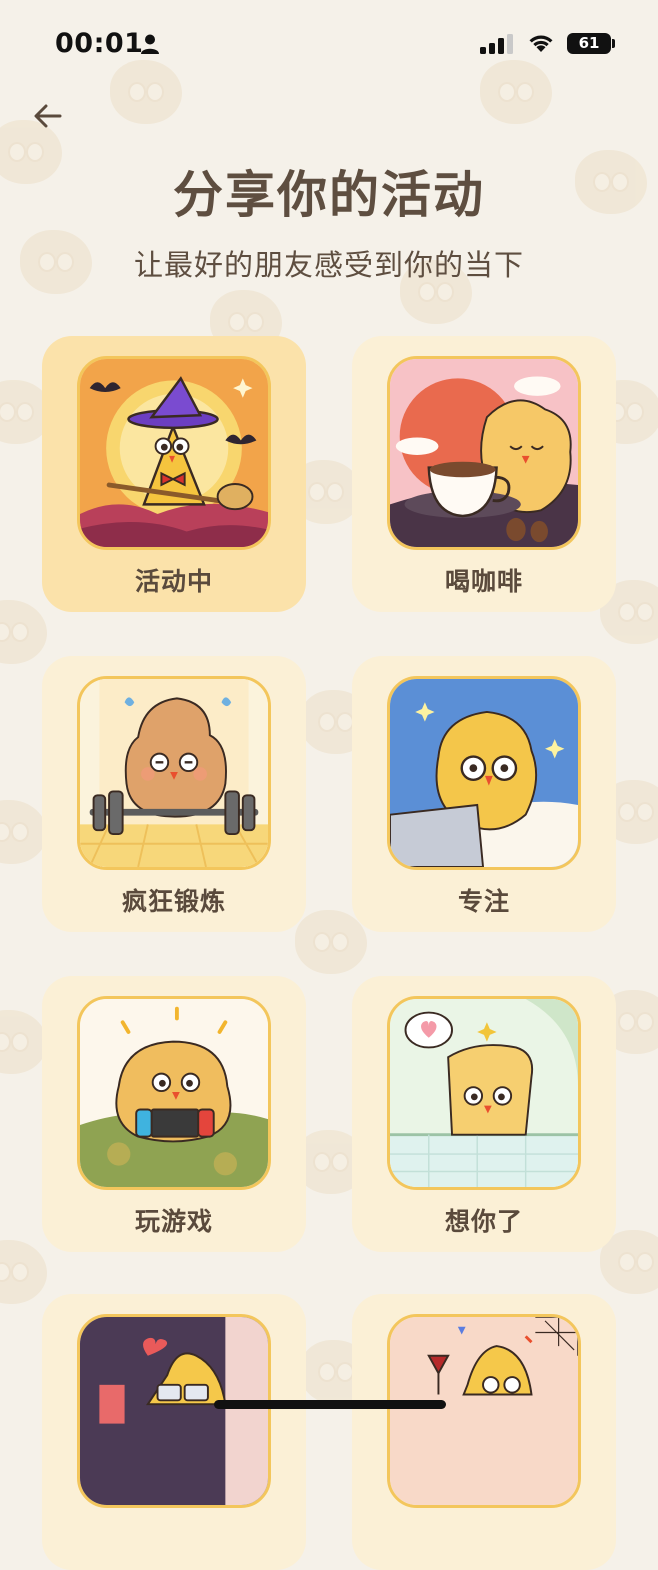 The width and height of the screenshot is (658, 1570). What do you see at coordinates (99, 43) in the screenshot?
I see `status-time: 00:01` at bounding box center [99, 43].